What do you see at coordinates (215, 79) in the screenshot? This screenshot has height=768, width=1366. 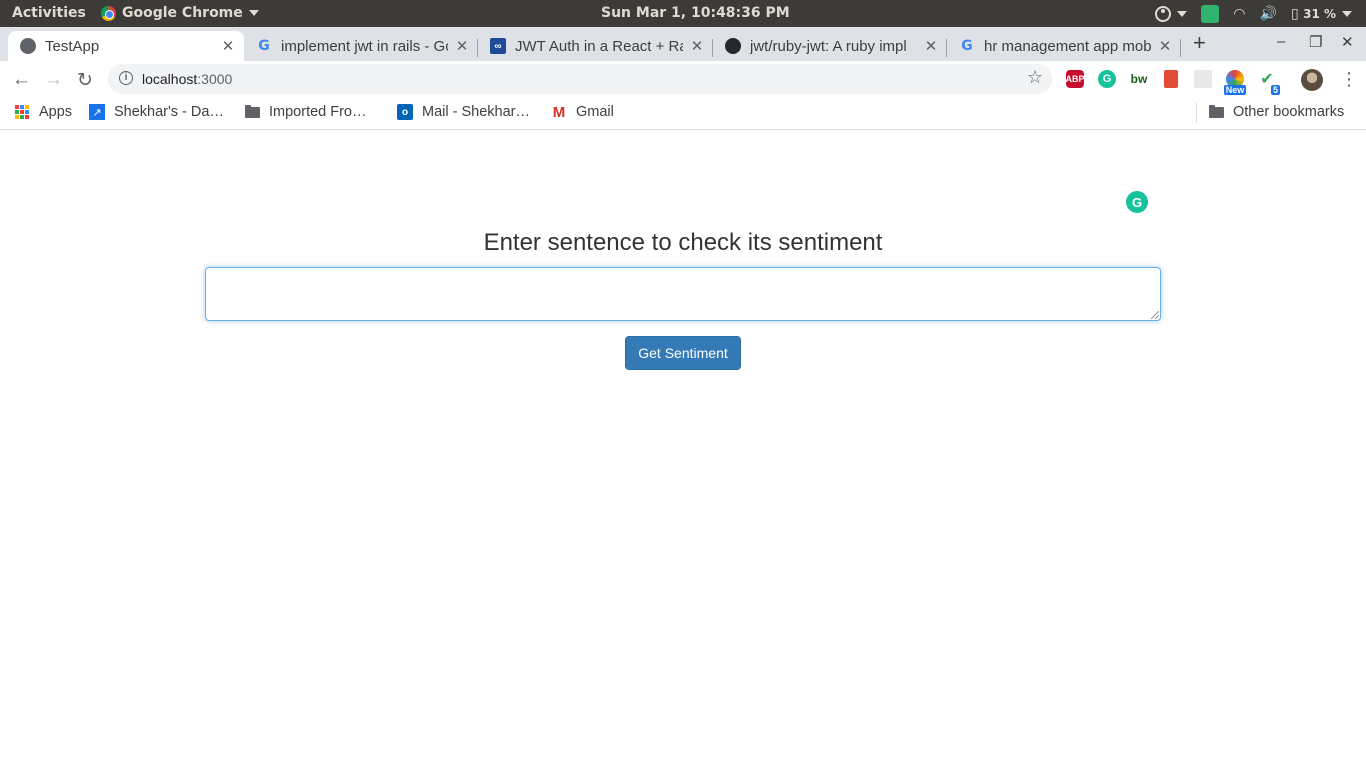 I see `url-port: :3000` at bounding box center [215, 79].